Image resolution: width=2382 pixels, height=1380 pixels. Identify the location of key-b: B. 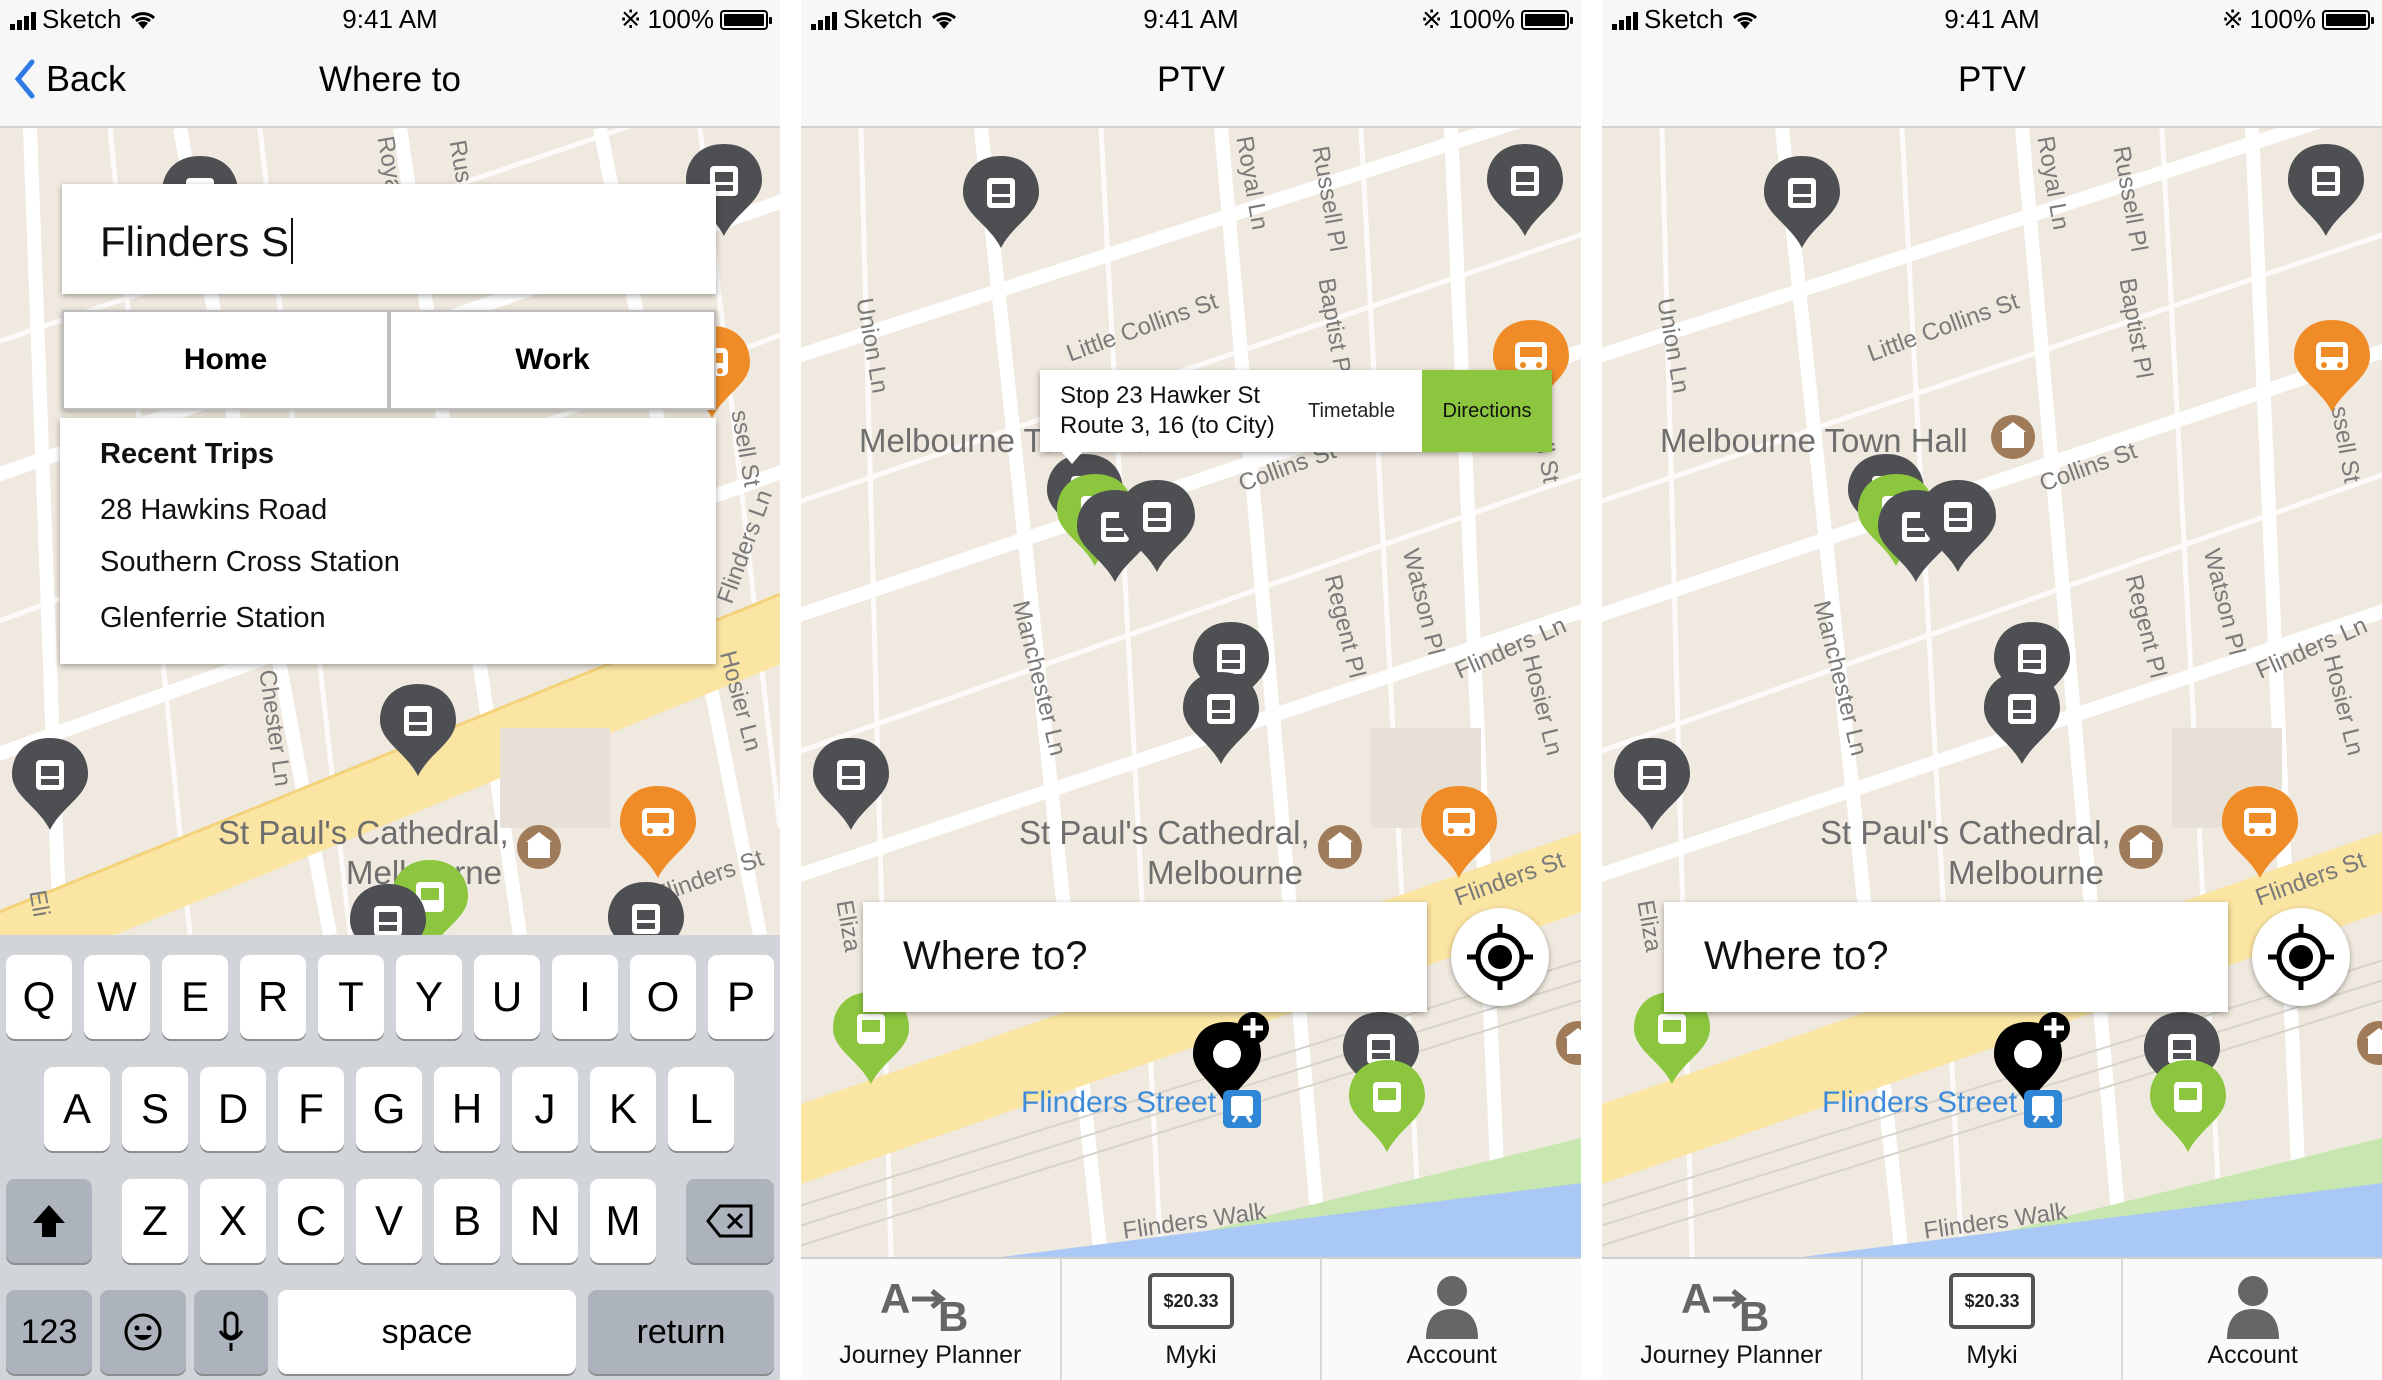
(467, 1221).